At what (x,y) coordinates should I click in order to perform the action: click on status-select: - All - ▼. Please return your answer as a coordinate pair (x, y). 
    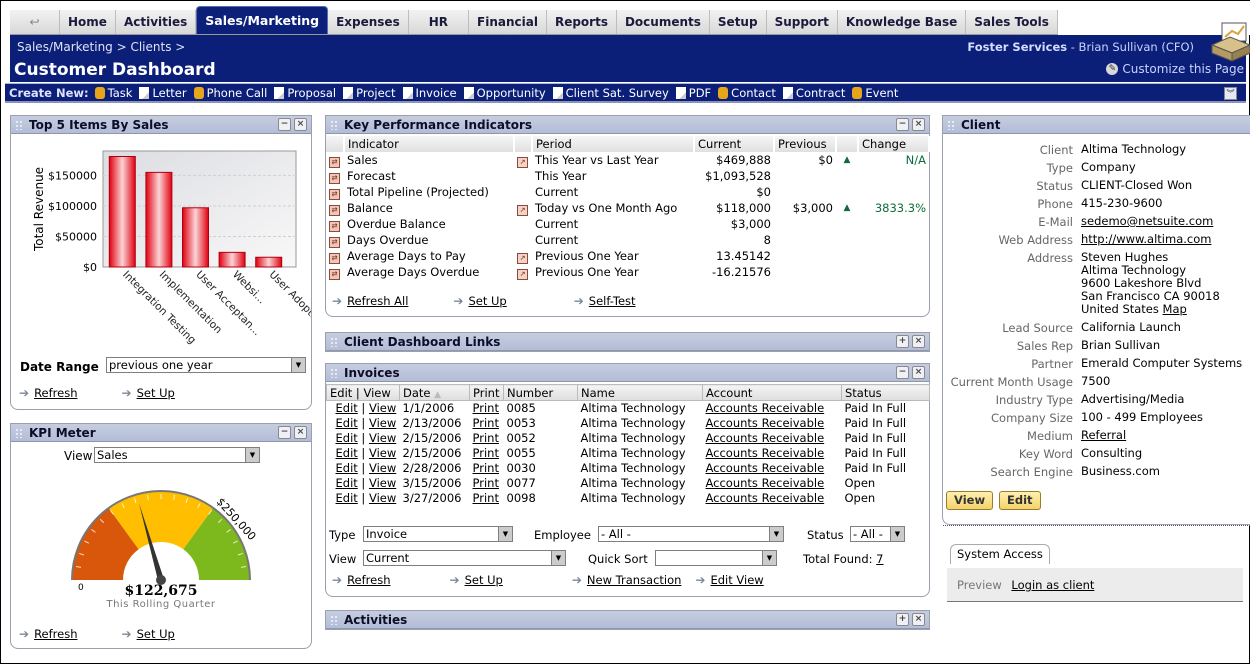
    Looking at the image, I should click on (877, 534).